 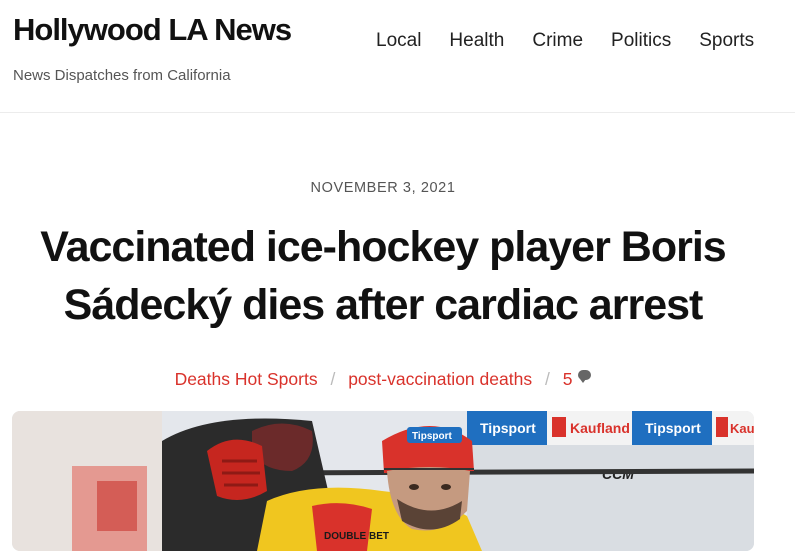 I want to click on category-link-hot: Hot, so click(x=248, y=379).